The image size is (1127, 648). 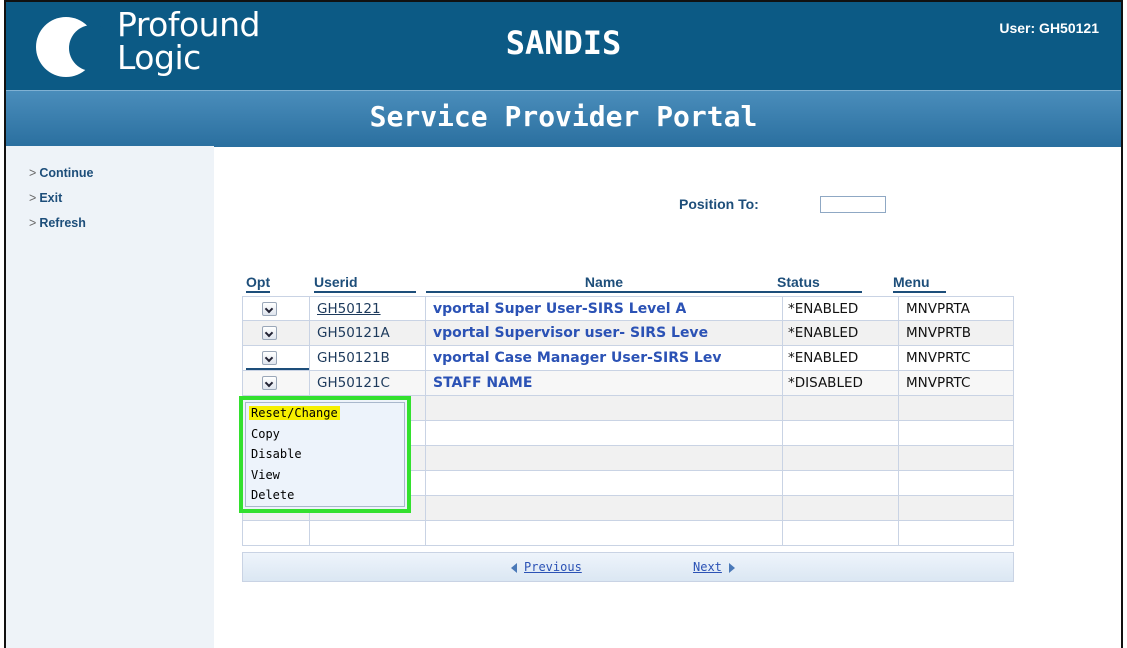 What do you see at coordinates (938, 309) in the screenshot?
I see `menu-cell: MNVPRTA` at bounding box center [938, 309].